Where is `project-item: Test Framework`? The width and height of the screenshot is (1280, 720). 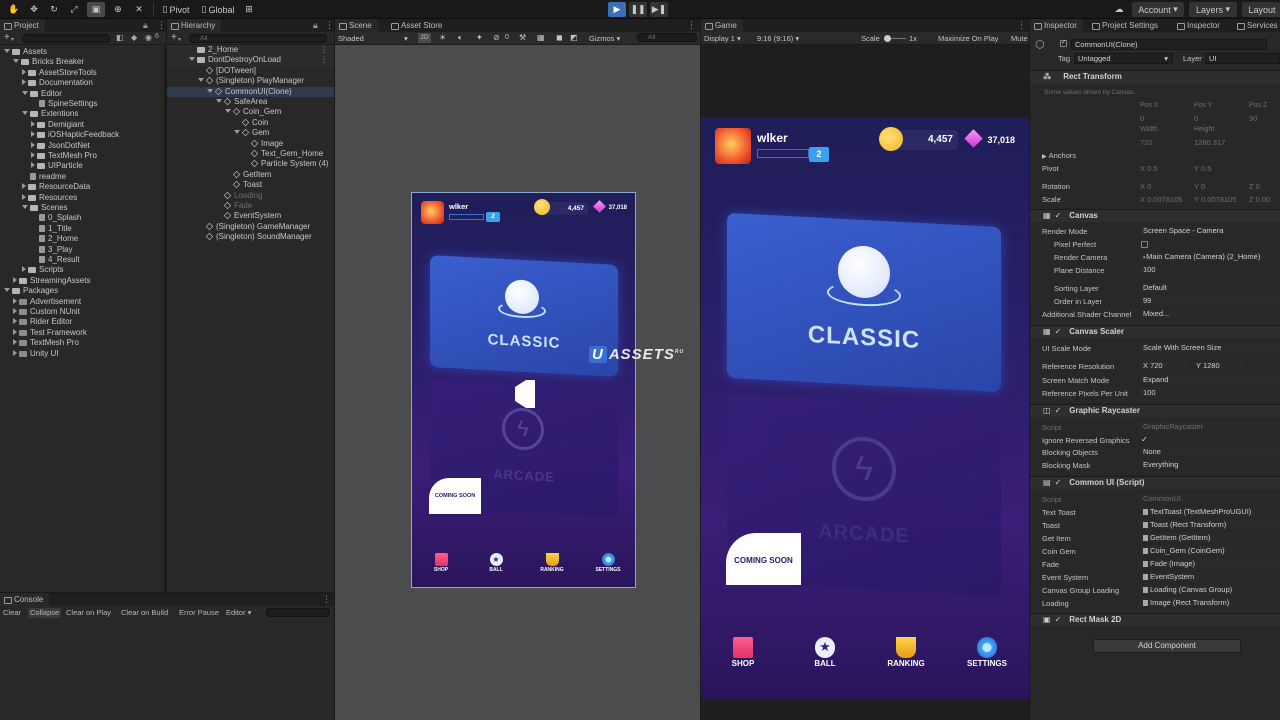 project-item: Test Framework is located at coordinates (50, 333).